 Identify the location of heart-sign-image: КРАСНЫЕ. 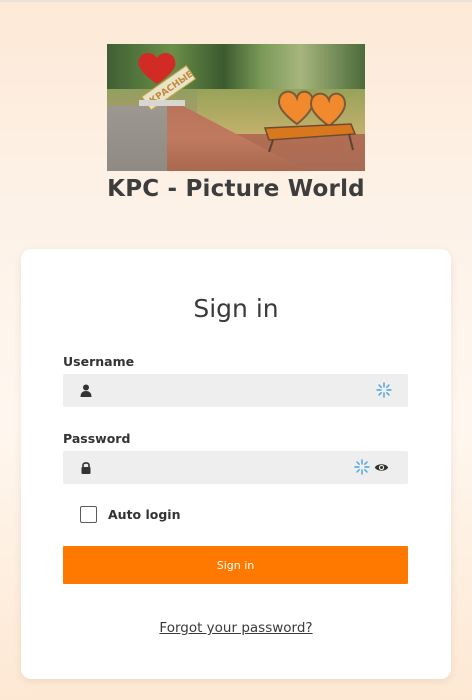
(167, 81).